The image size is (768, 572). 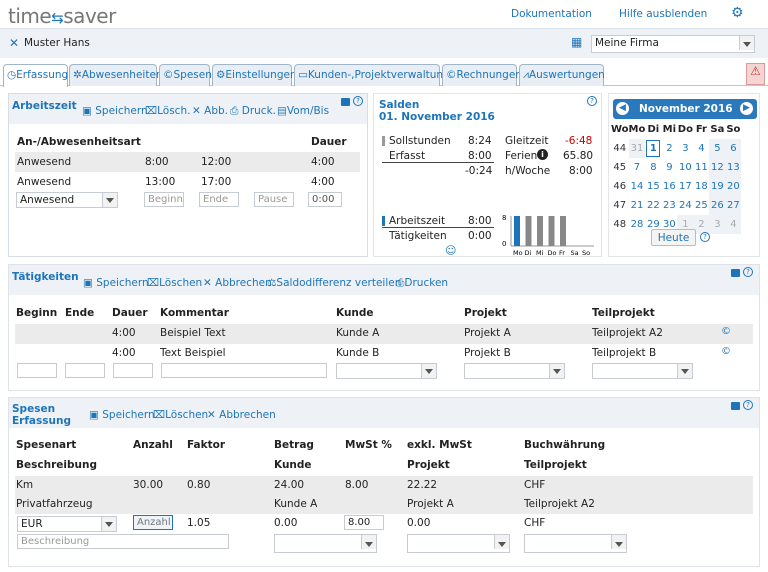 I want to click on calendar-day: 21, so click(x=637, y=205).